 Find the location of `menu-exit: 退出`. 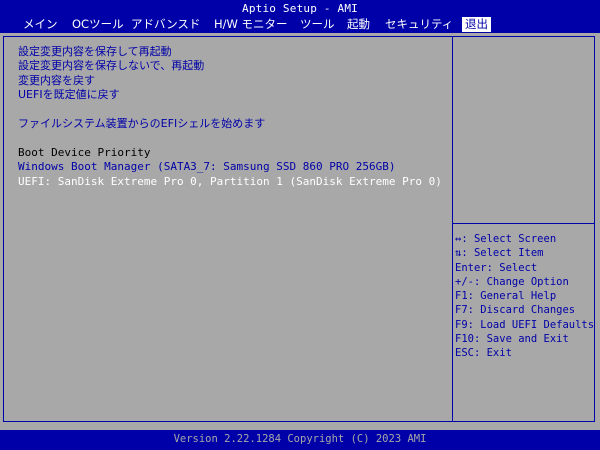

menu-exit: 退出 is located at coordinates (476, 24).